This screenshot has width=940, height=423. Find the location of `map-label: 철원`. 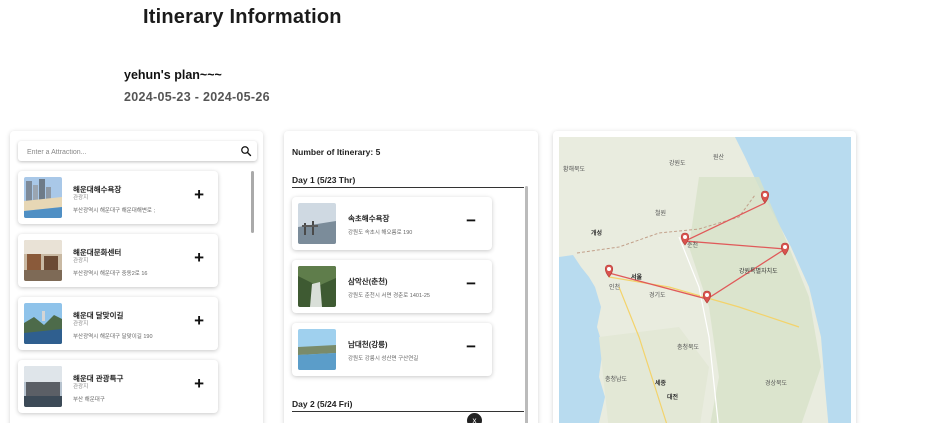

map-label: 철원 is located at coordinates (660, 213).